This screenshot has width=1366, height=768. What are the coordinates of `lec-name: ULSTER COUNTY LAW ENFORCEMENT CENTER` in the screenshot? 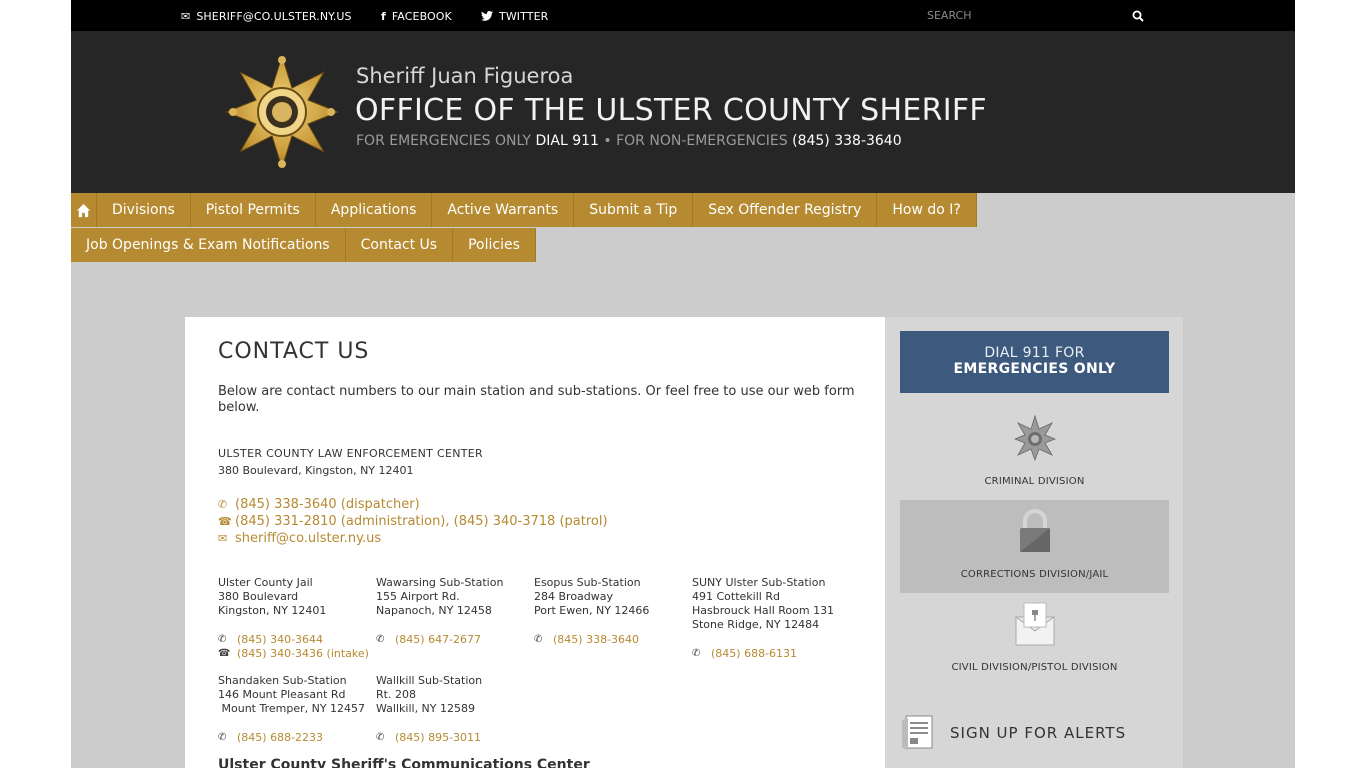 It's located at (350, 453).